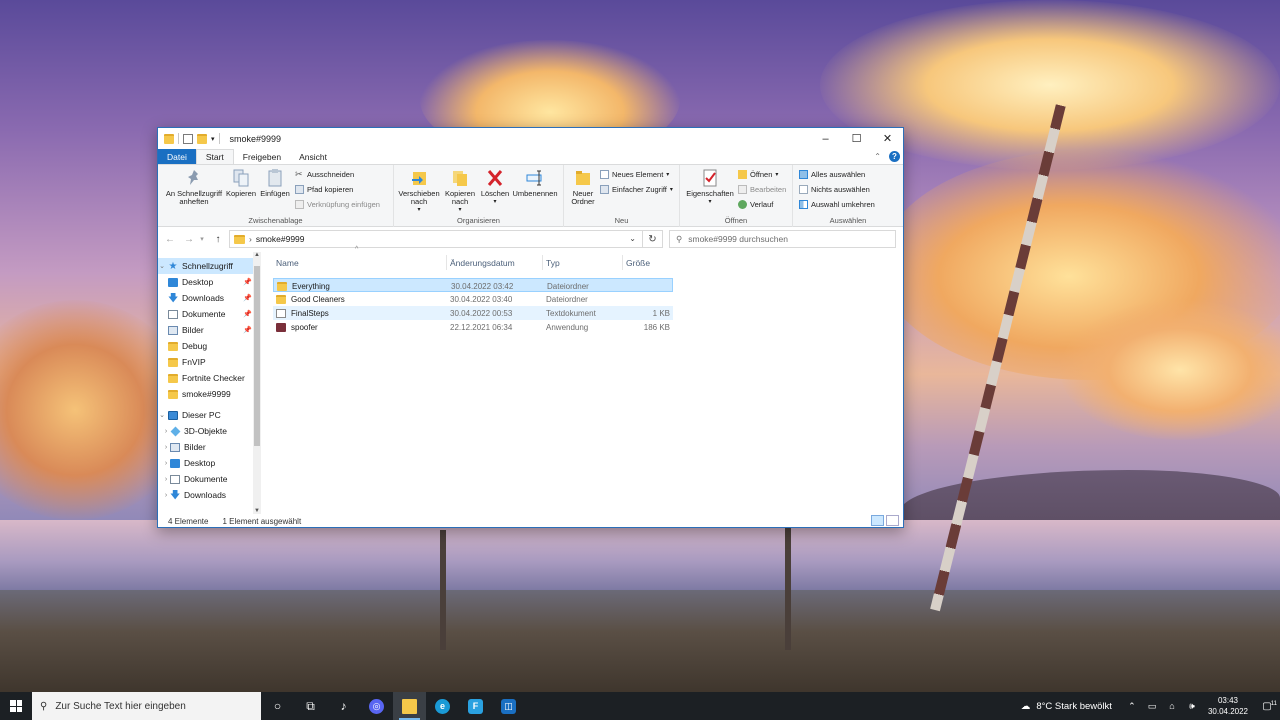 This screenshot has width=1280, height=720. What do you see at coordinates (324, 175) in the screenshot?
I see `cut-button: ✂ Ausschneiden` at bounding box center [324, 175].